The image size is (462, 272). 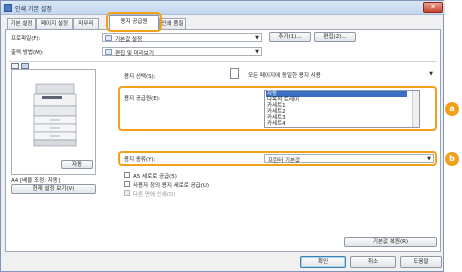 What do you see at coordinates (142, 99) in the screenshot?
I see `paper-source-label: 용지 공급원(E):` at bounding box center [142, 99].